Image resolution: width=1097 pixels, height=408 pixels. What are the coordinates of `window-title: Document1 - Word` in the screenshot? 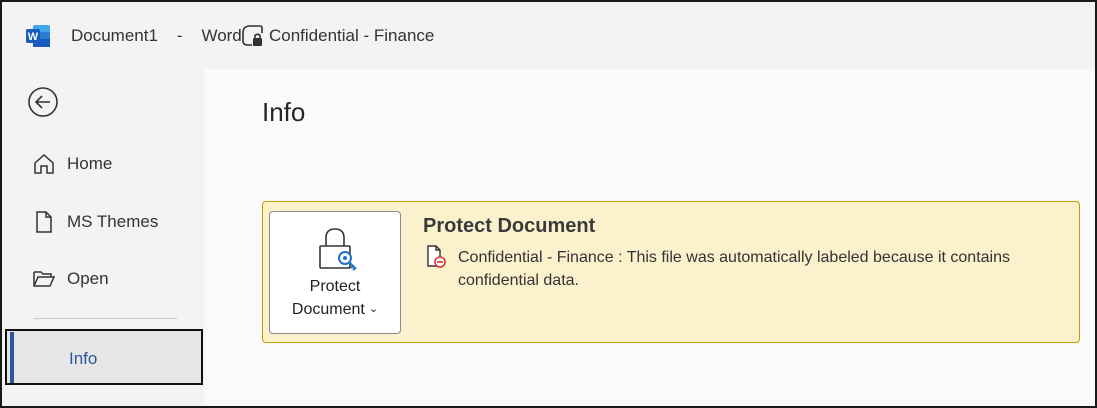 It's located at (156, 36).